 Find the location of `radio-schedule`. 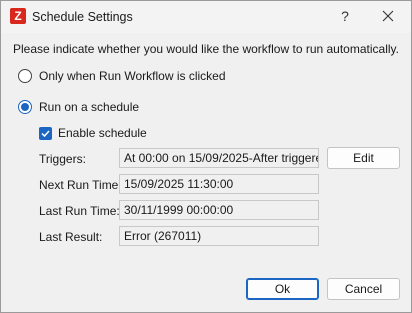

radio-schedule is located at coordinates (25, 107).